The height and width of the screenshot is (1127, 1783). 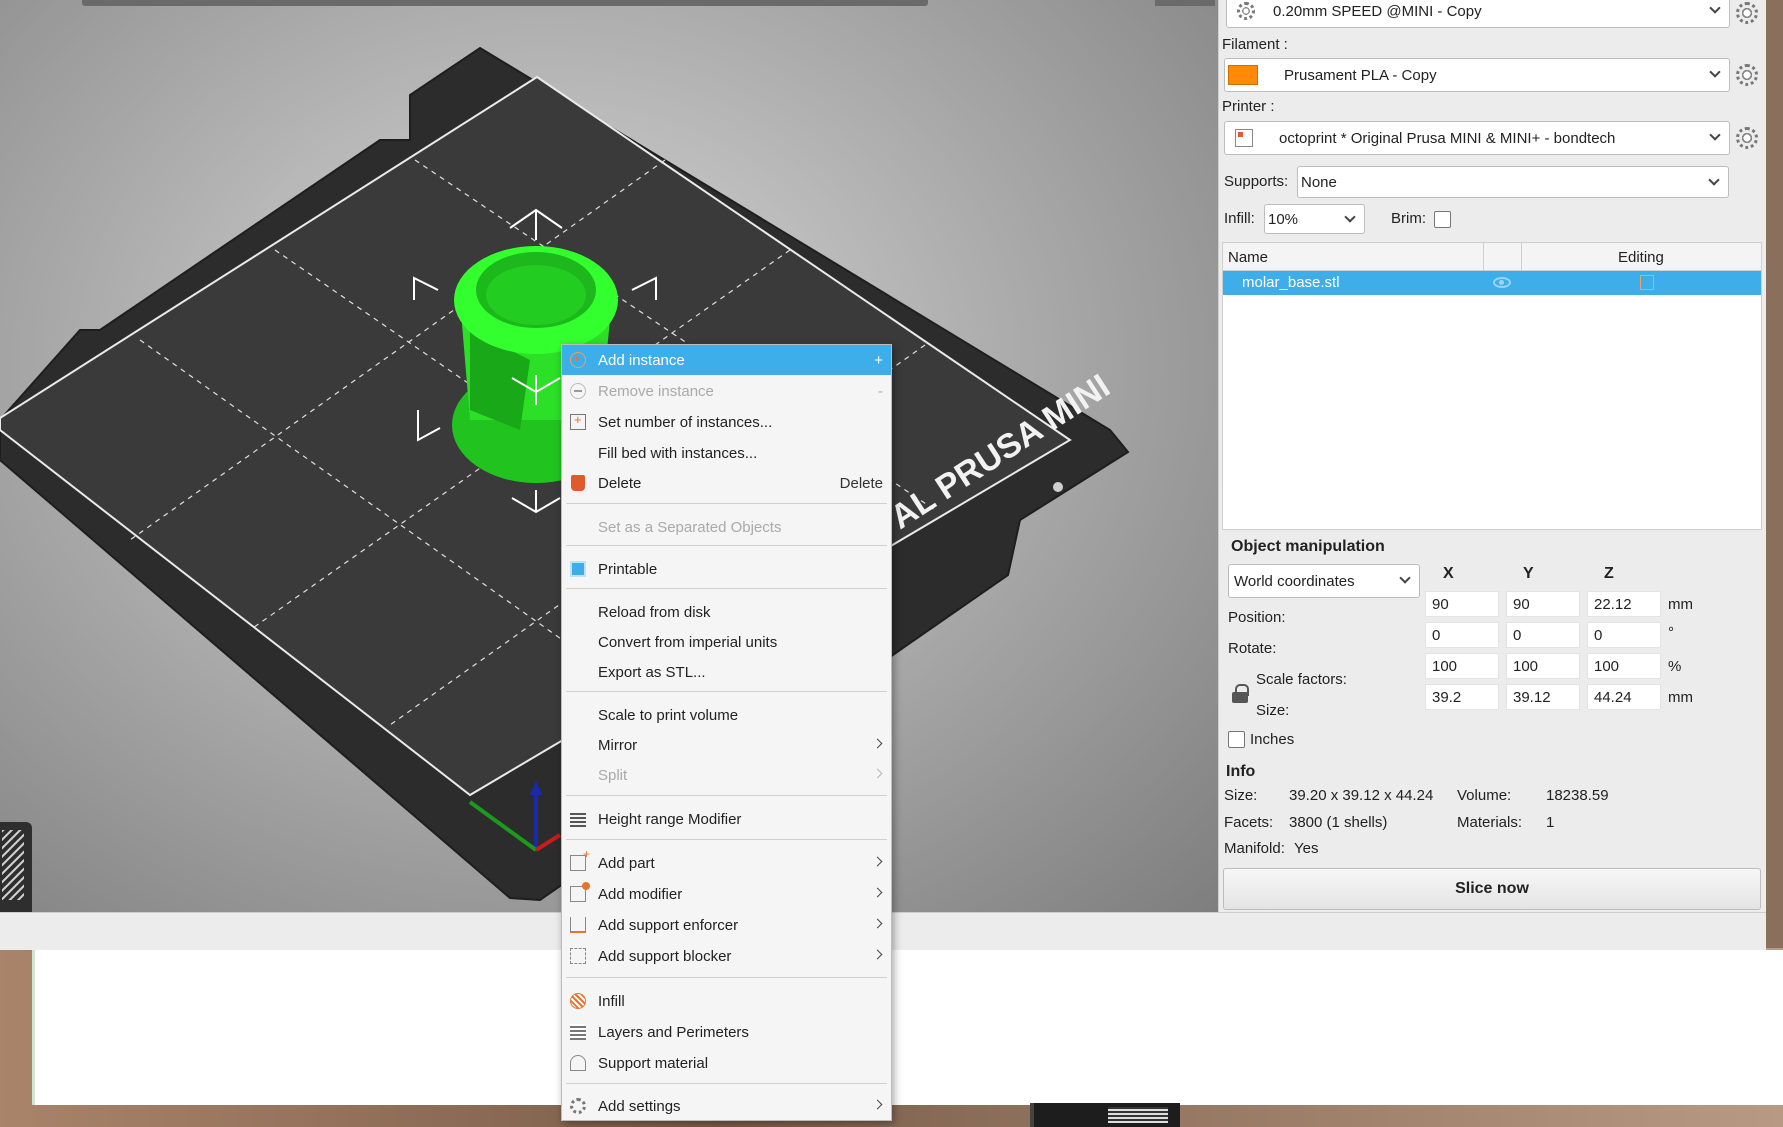 What do you see at coordinates (1484, 795) in the screenshot?
I see `info-volume-label: Volume:` at bounding box center [1484, 795].